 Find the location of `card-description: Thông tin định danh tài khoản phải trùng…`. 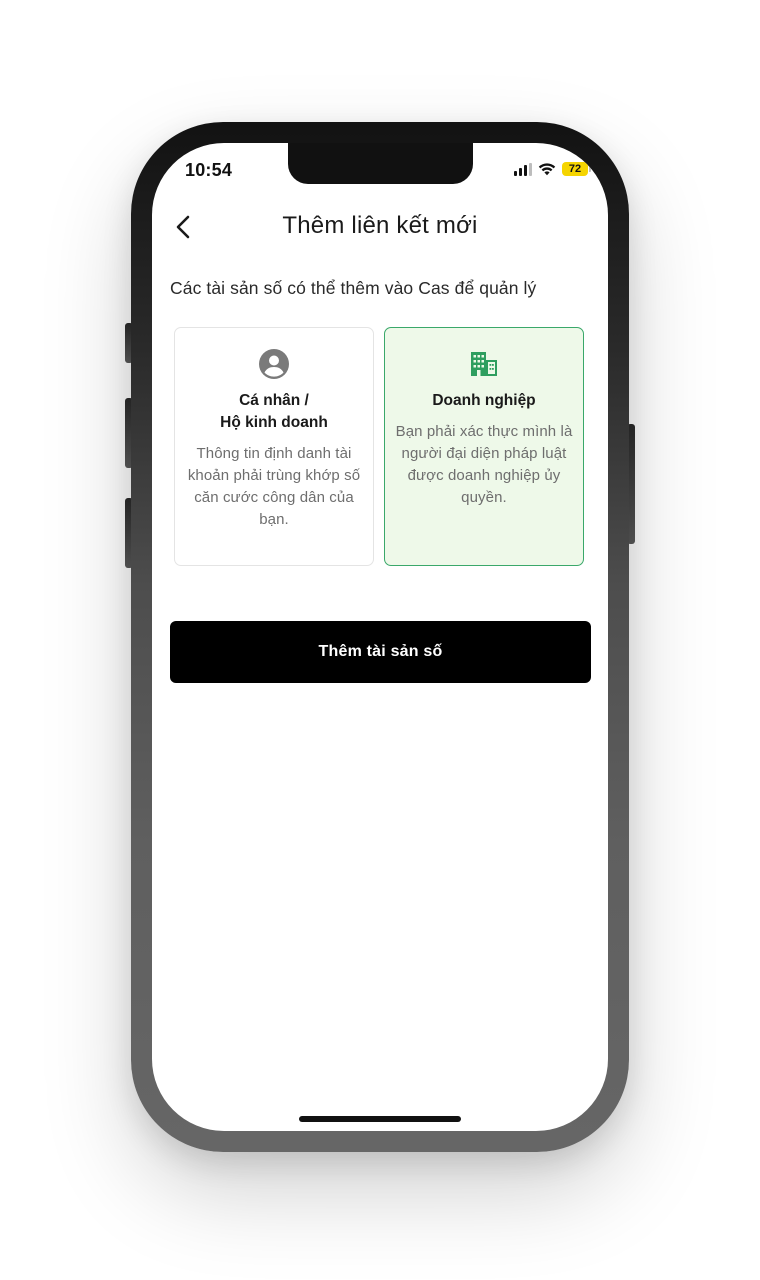

card-description: Thông tin định danh tài khoản phải trùng… is located at coordinates (274, 486).